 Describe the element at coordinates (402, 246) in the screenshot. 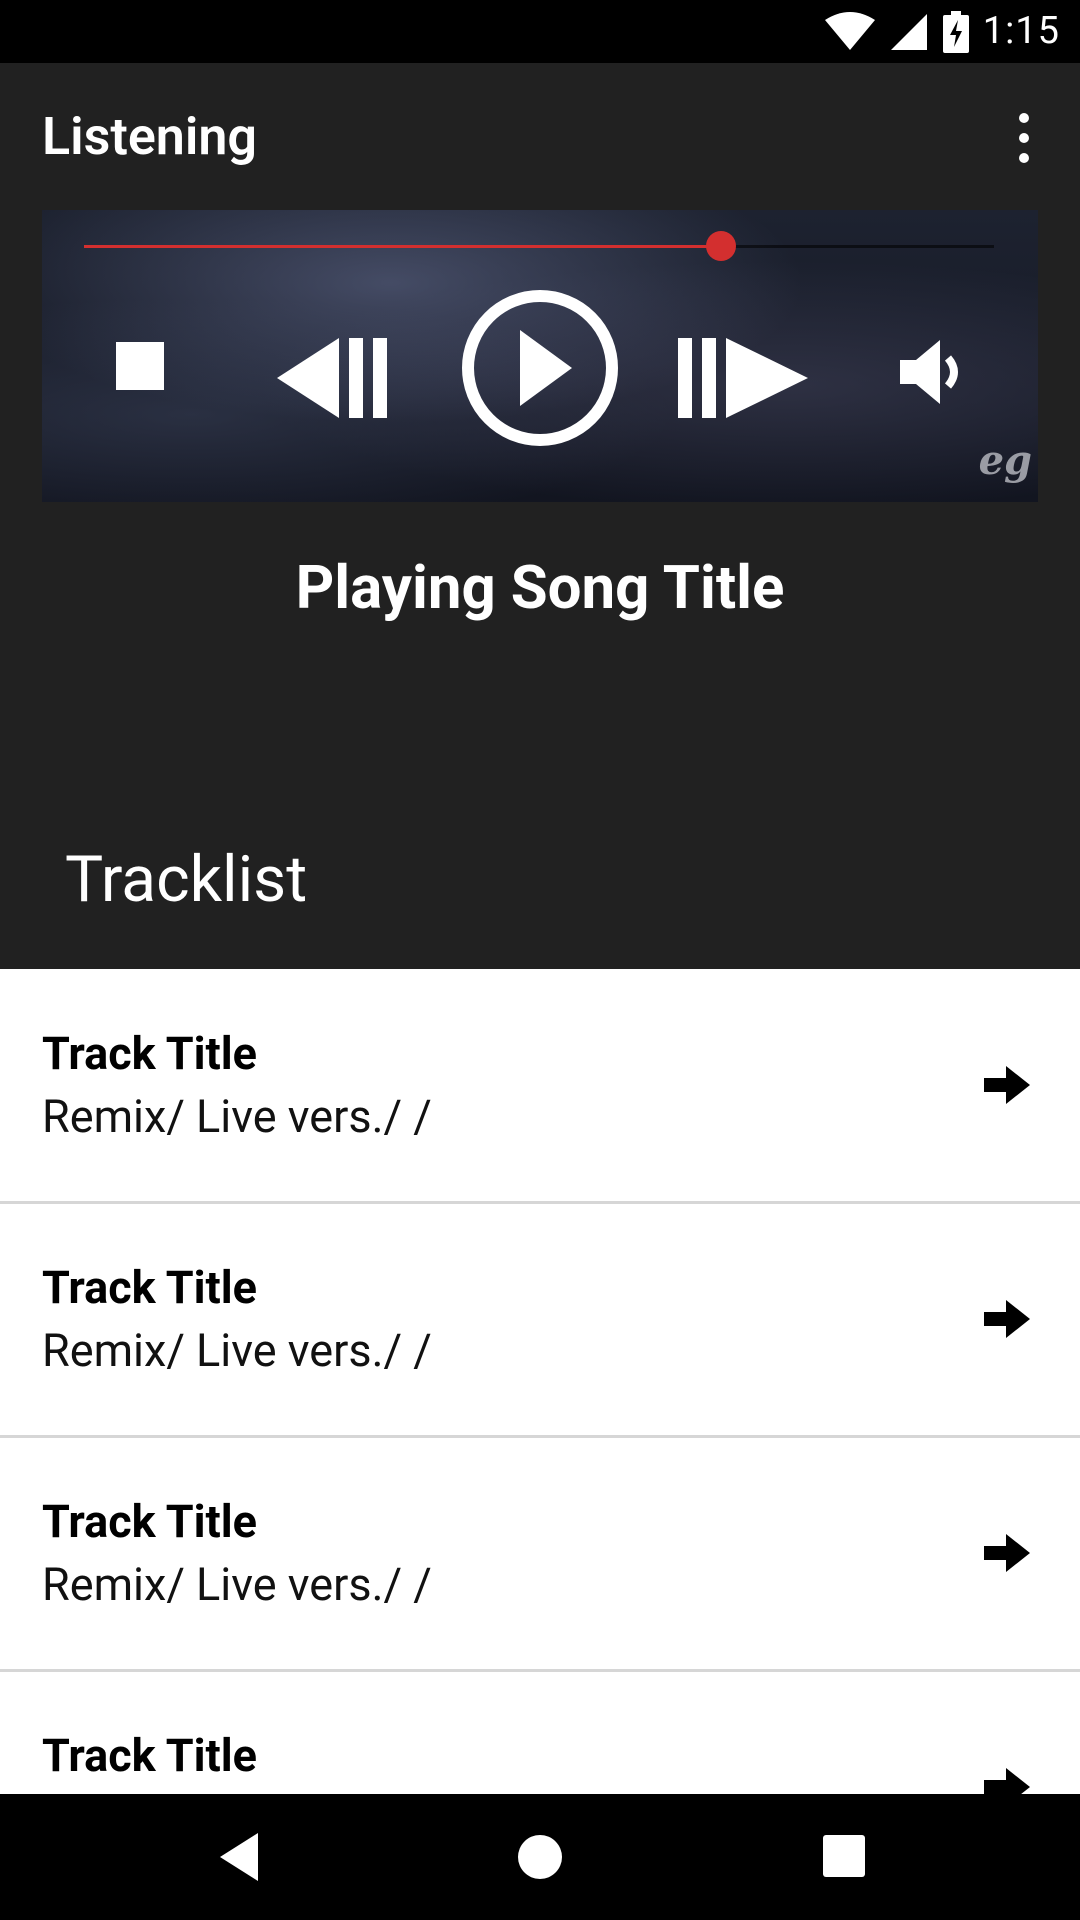

I see `seek-progress` at that location.